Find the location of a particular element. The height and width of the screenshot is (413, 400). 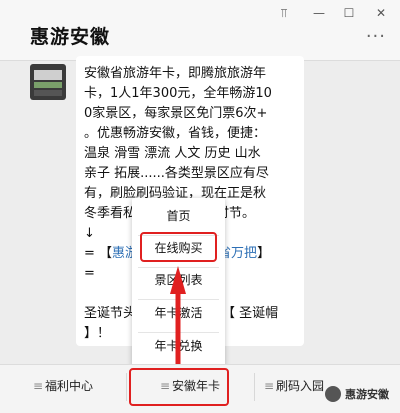

menu-tab-label: 福利中心 is located at coordinates (69, 386).